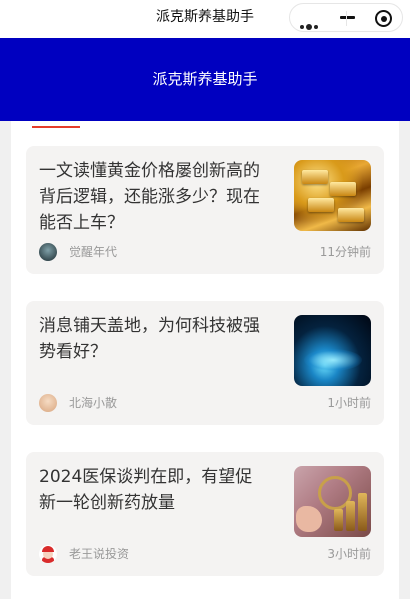 This screenshot has width=410, height=599. I want to click on tech-globe-image, so click(332, 350).